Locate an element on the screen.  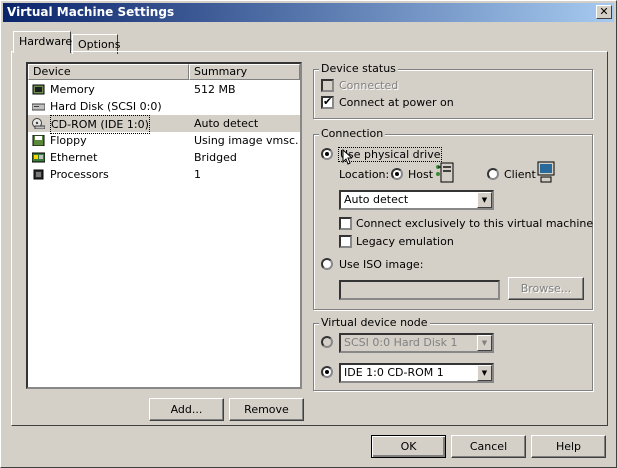
device-summary: Auto detect is located at coordinates (226, 123).